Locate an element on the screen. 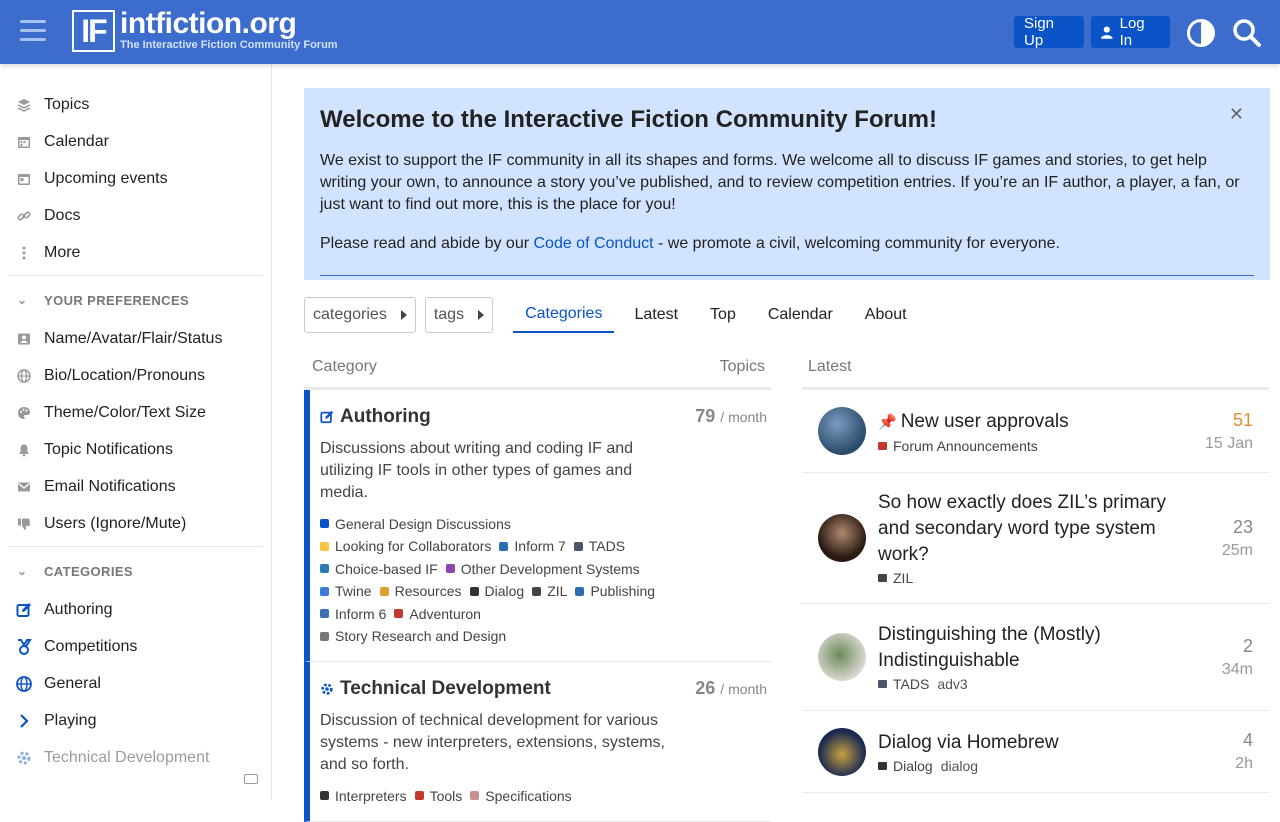  topic-category: Dialog dialog is located at coordinates (1023, 766).